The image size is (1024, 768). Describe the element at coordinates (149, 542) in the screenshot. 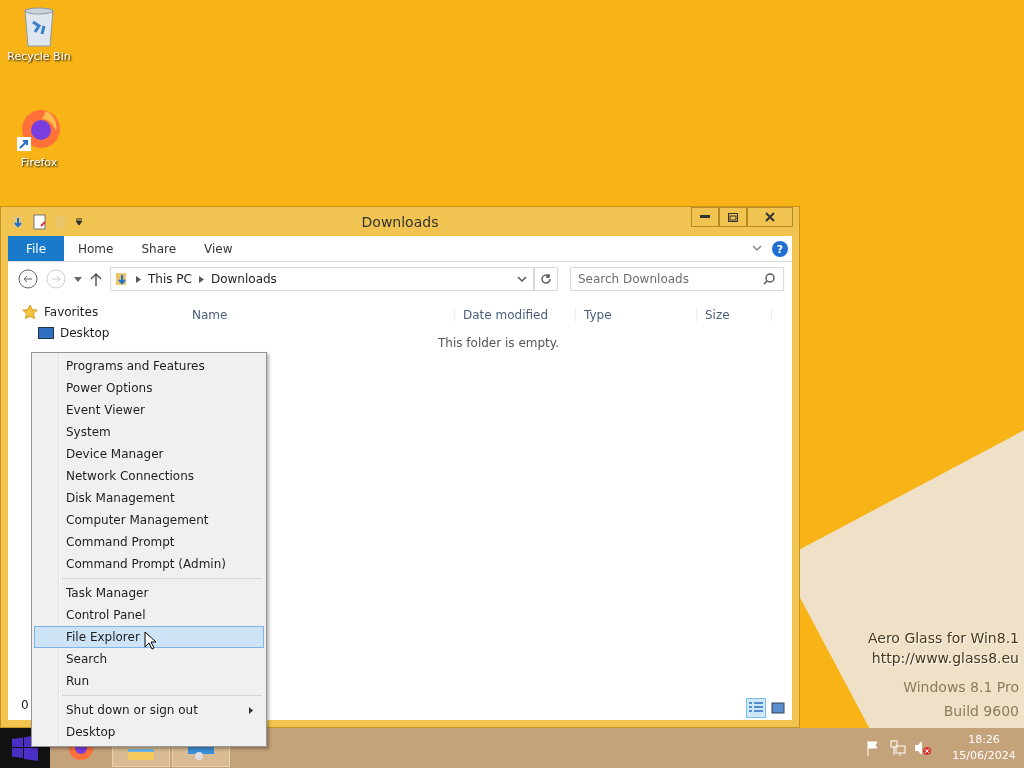

I see `menu-item: Command Prompt` at that location.